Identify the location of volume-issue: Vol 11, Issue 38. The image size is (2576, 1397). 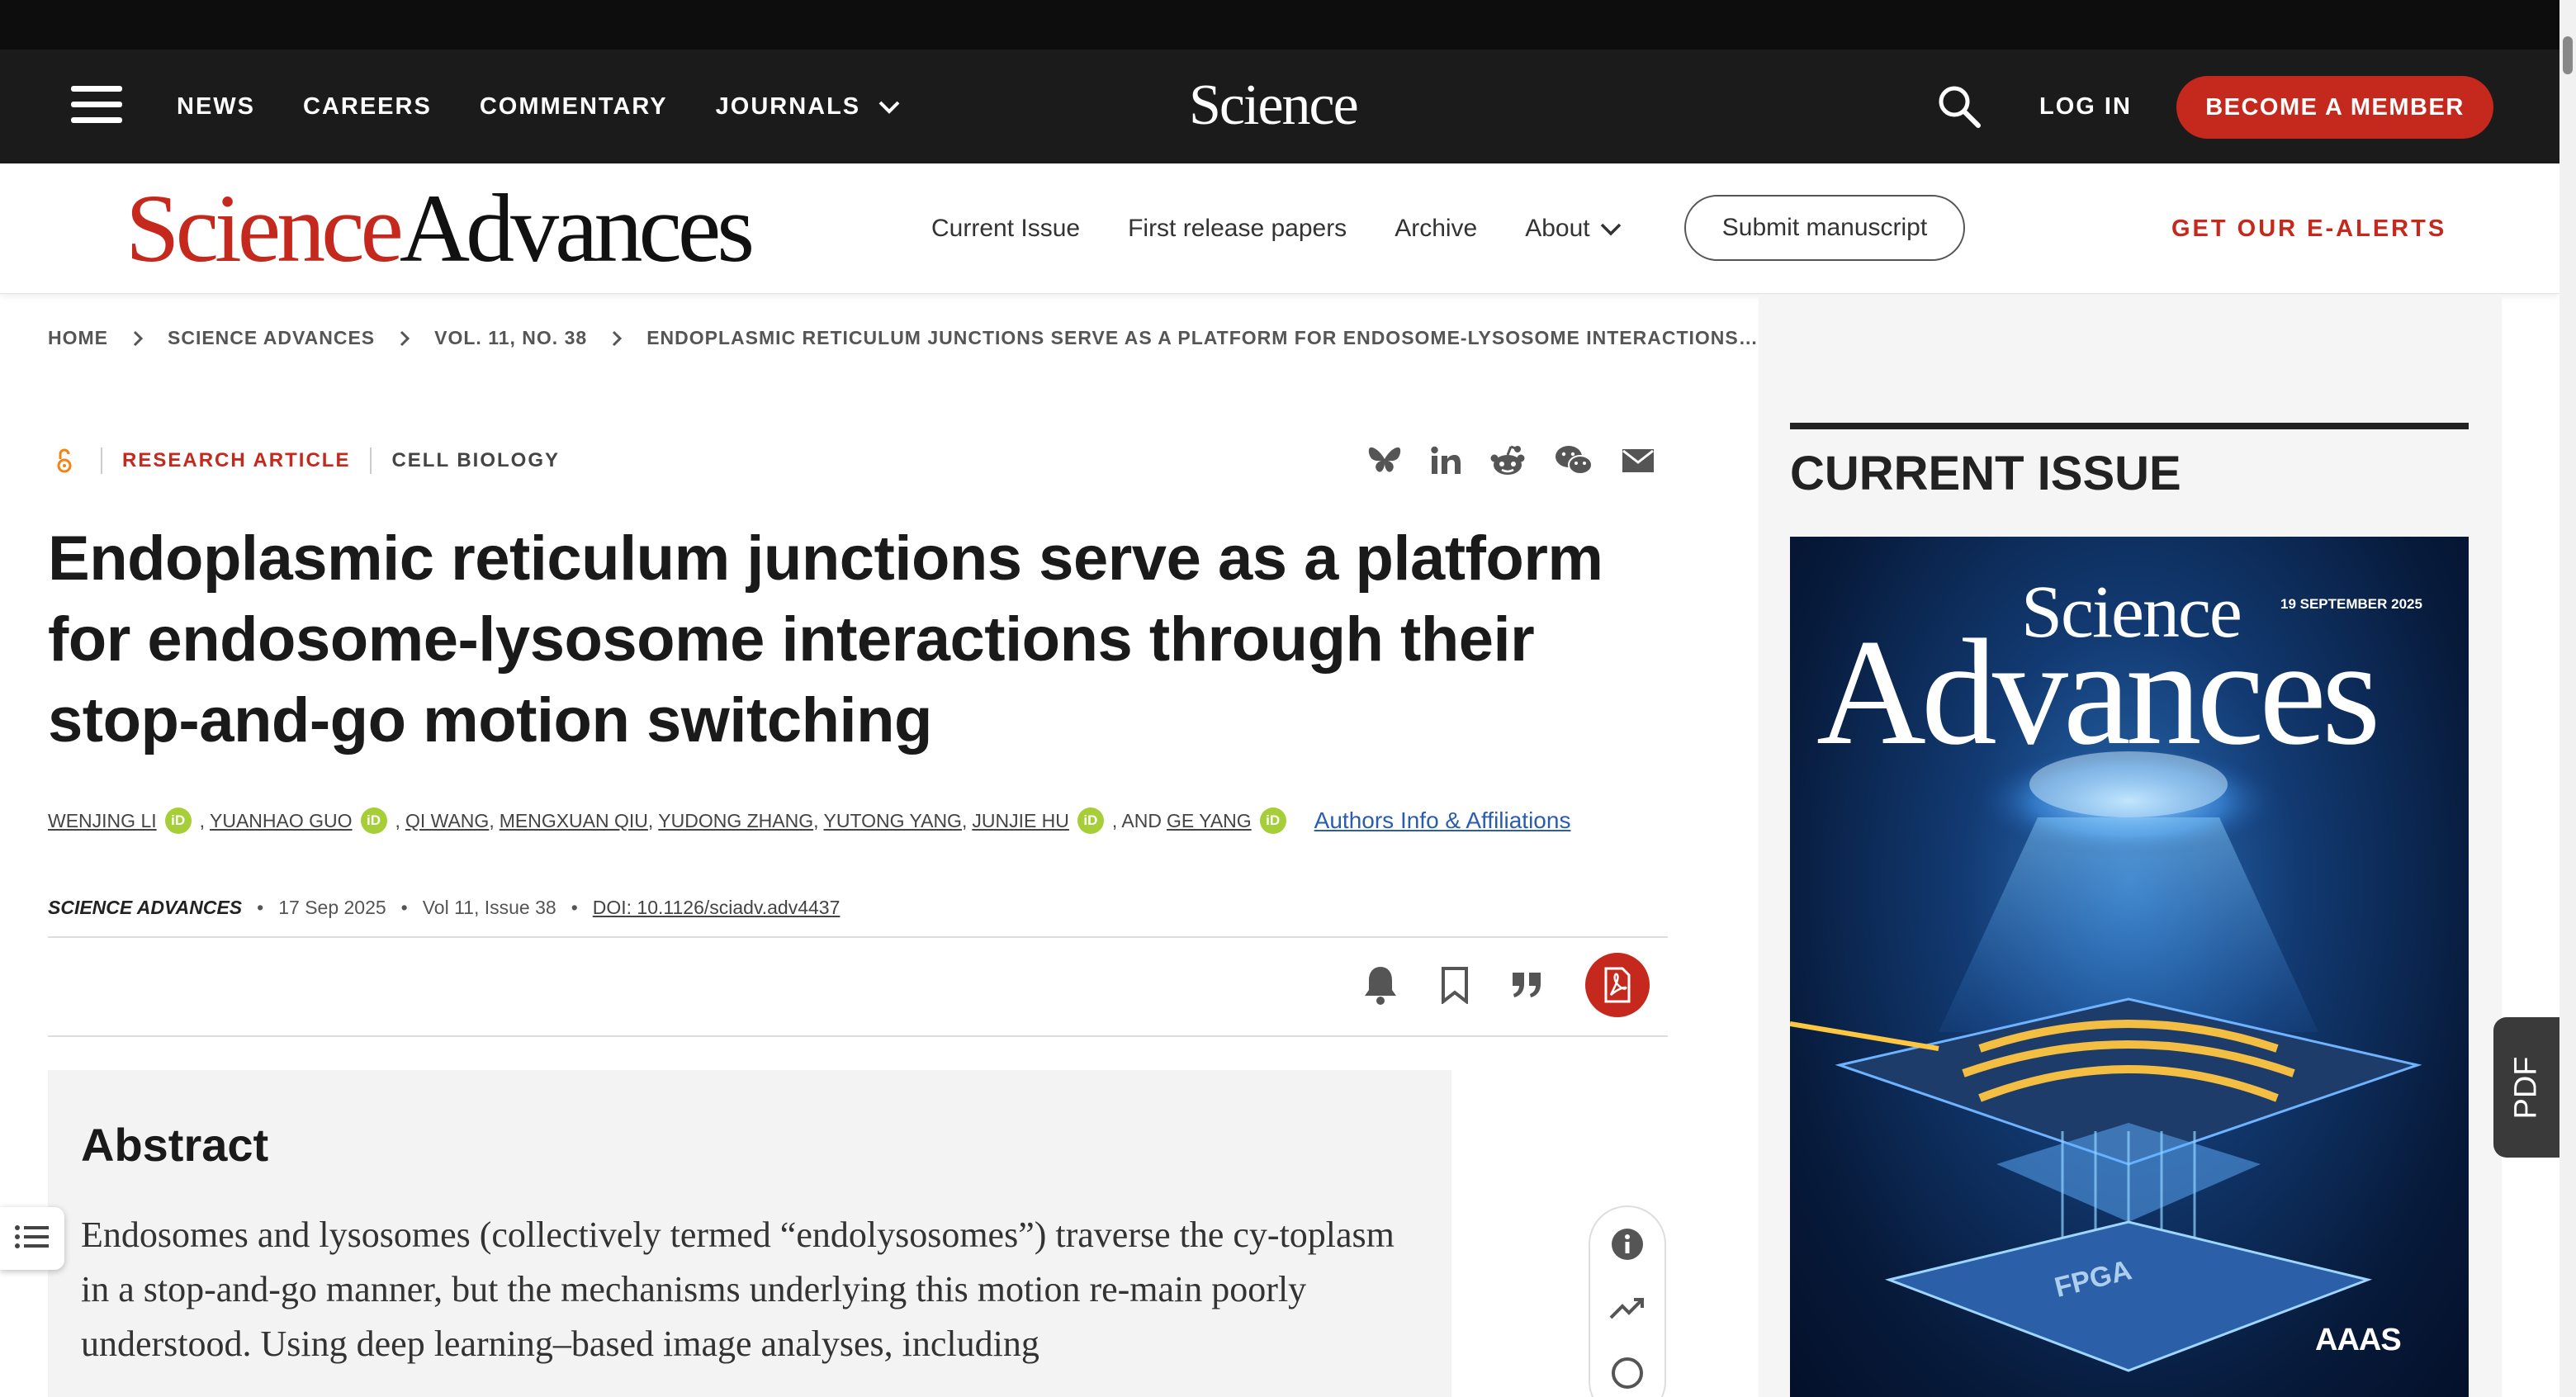
(489, 908).